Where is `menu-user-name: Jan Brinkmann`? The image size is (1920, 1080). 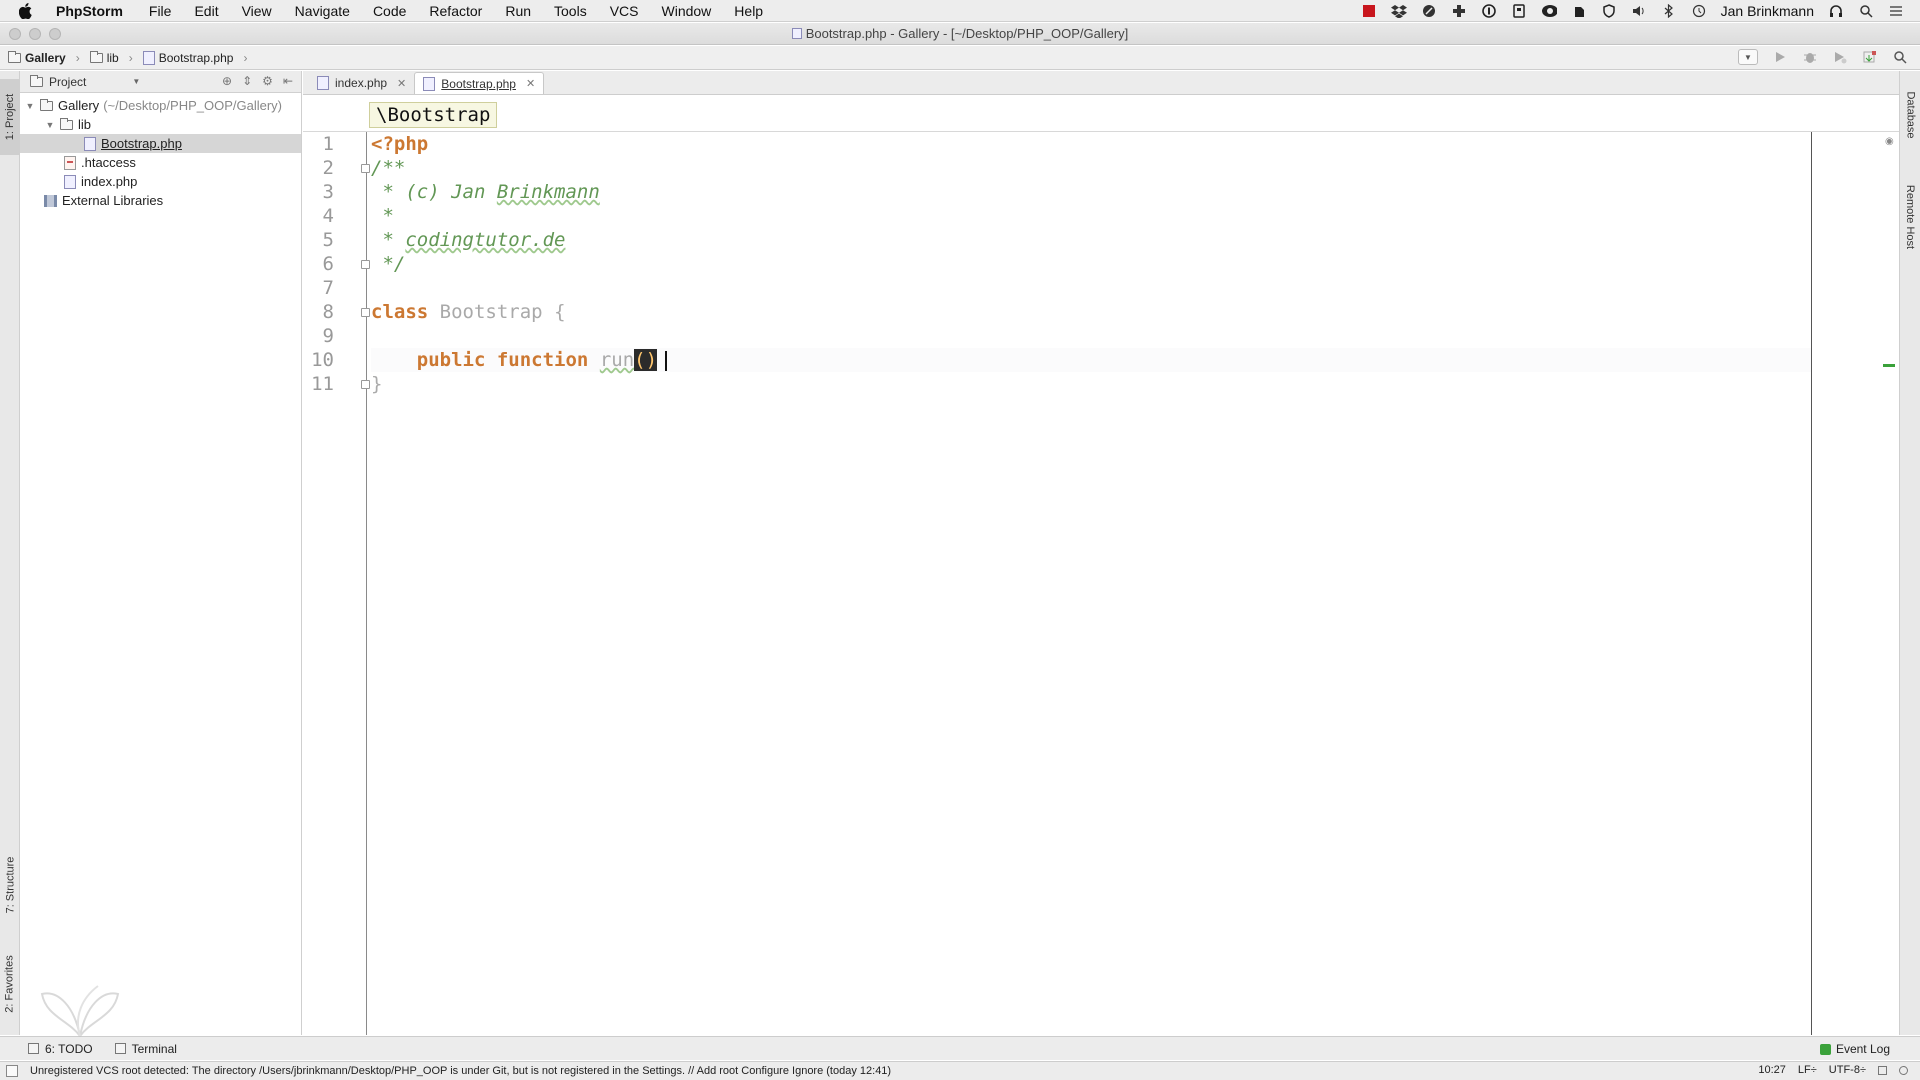
menu-user-name: Jan Brinkmann is located at coordinates (1767, 11).